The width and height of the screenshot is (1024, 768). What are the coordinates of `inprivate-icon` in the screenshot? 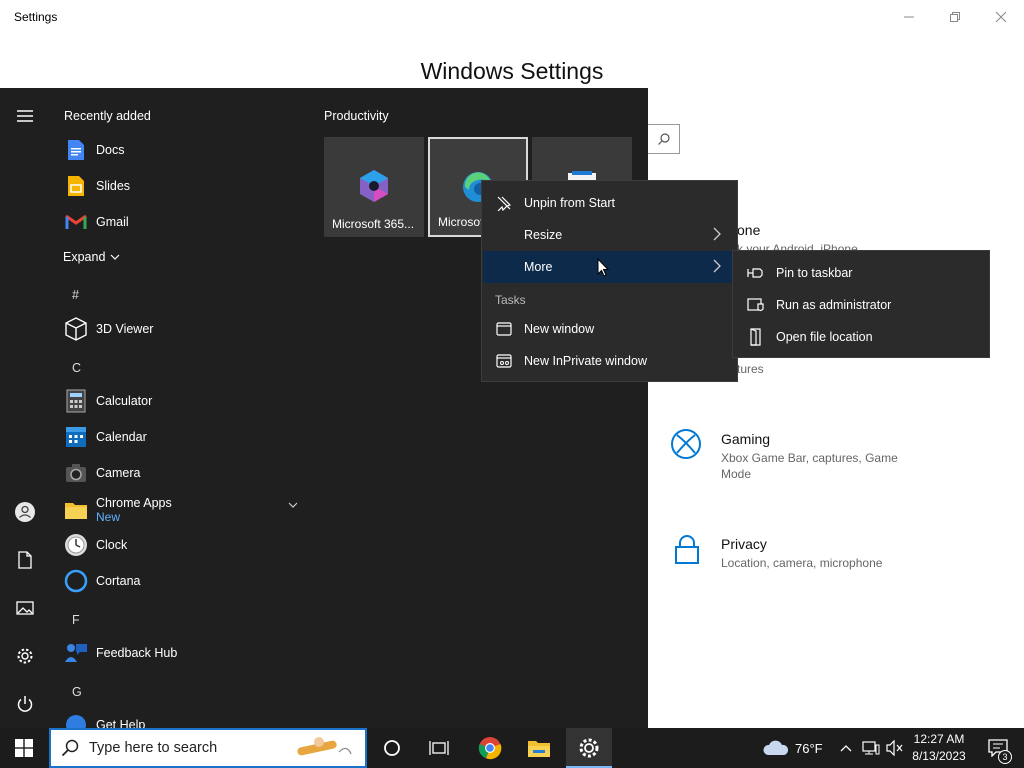 It's located at (504, 361).